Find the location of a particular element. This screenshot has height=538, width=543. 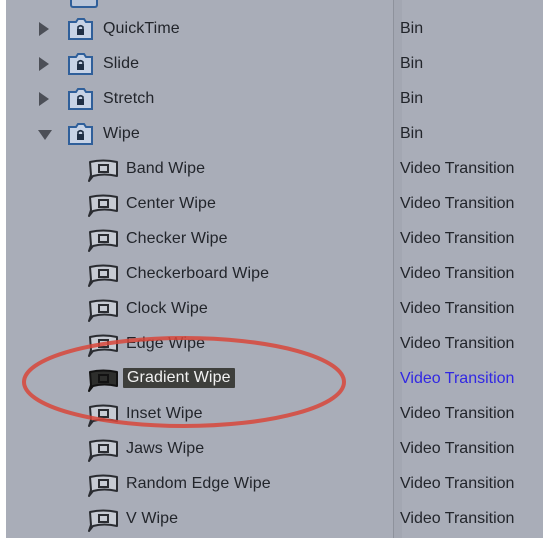

bin-row-stretch: Stretch Bin is located at coordinates (274, 99).